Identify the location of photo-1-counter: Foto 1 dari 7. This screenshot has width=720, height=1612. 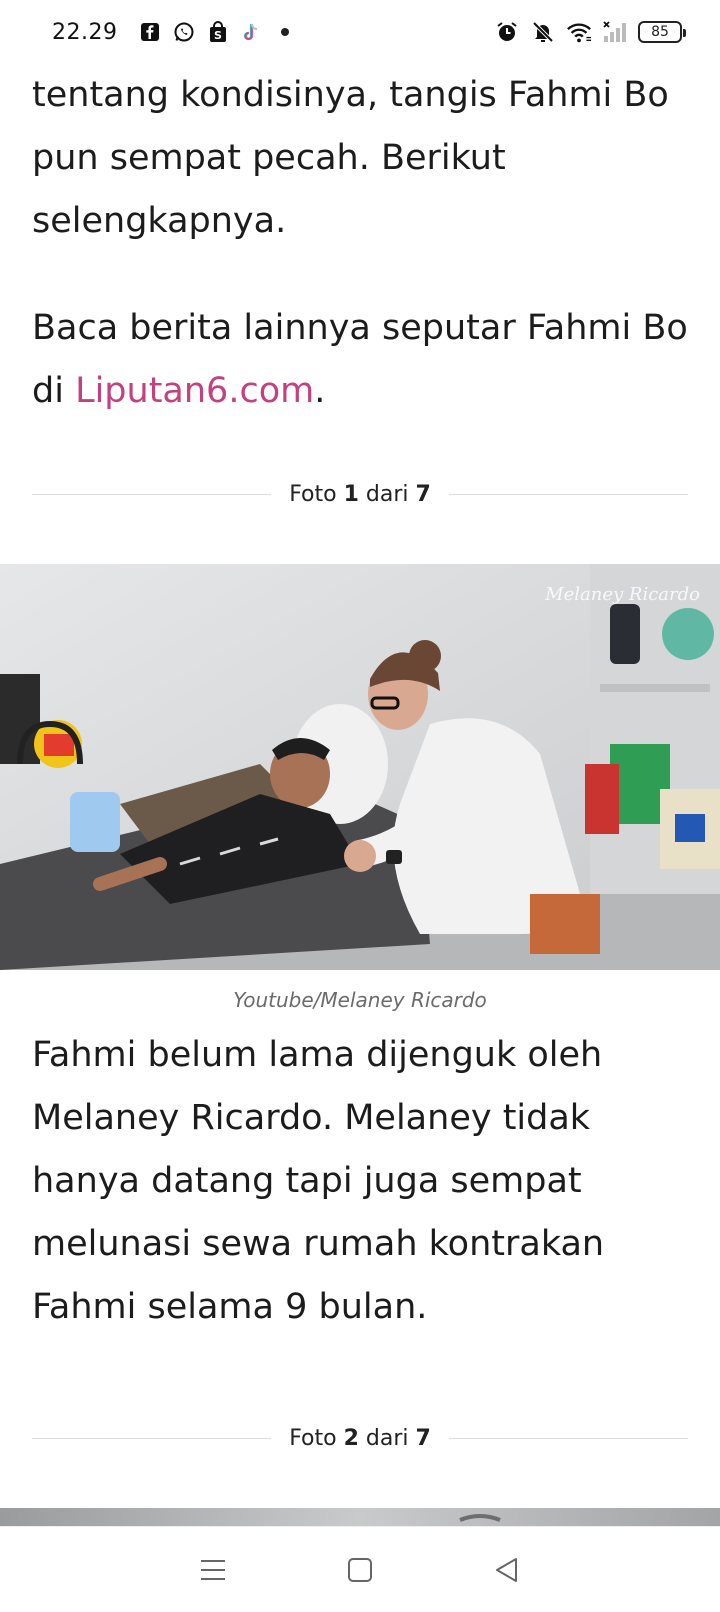
(360, 494).